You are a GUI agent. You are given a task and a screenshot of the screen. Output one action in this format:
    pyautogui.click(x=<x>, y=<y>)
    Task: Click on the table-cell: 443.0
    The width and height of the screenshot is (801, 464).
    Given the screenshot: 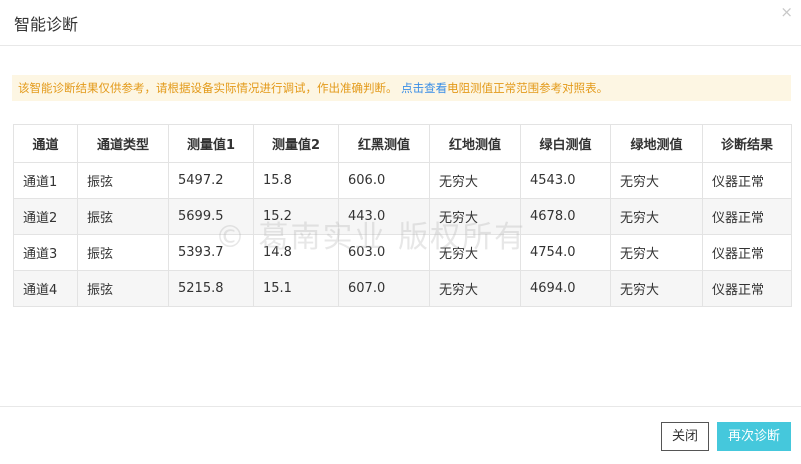 What is the action you would take?
    pyautogui.click(x=384, y=216)
    